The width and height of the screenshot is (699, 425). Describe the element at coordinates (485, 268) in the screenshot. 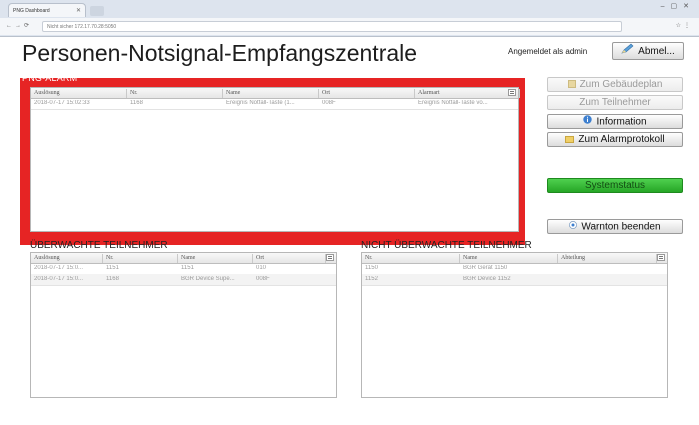

I see `cell: BGR Gerät 1150` at that location.